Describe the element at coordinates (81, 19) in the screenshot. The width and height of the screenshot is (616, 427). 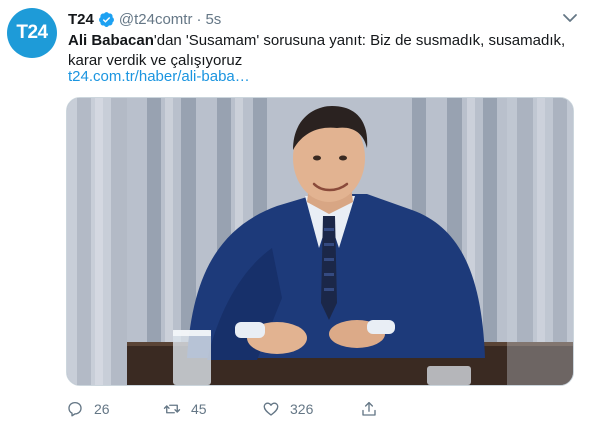
I see `author-name: T24` at that location.